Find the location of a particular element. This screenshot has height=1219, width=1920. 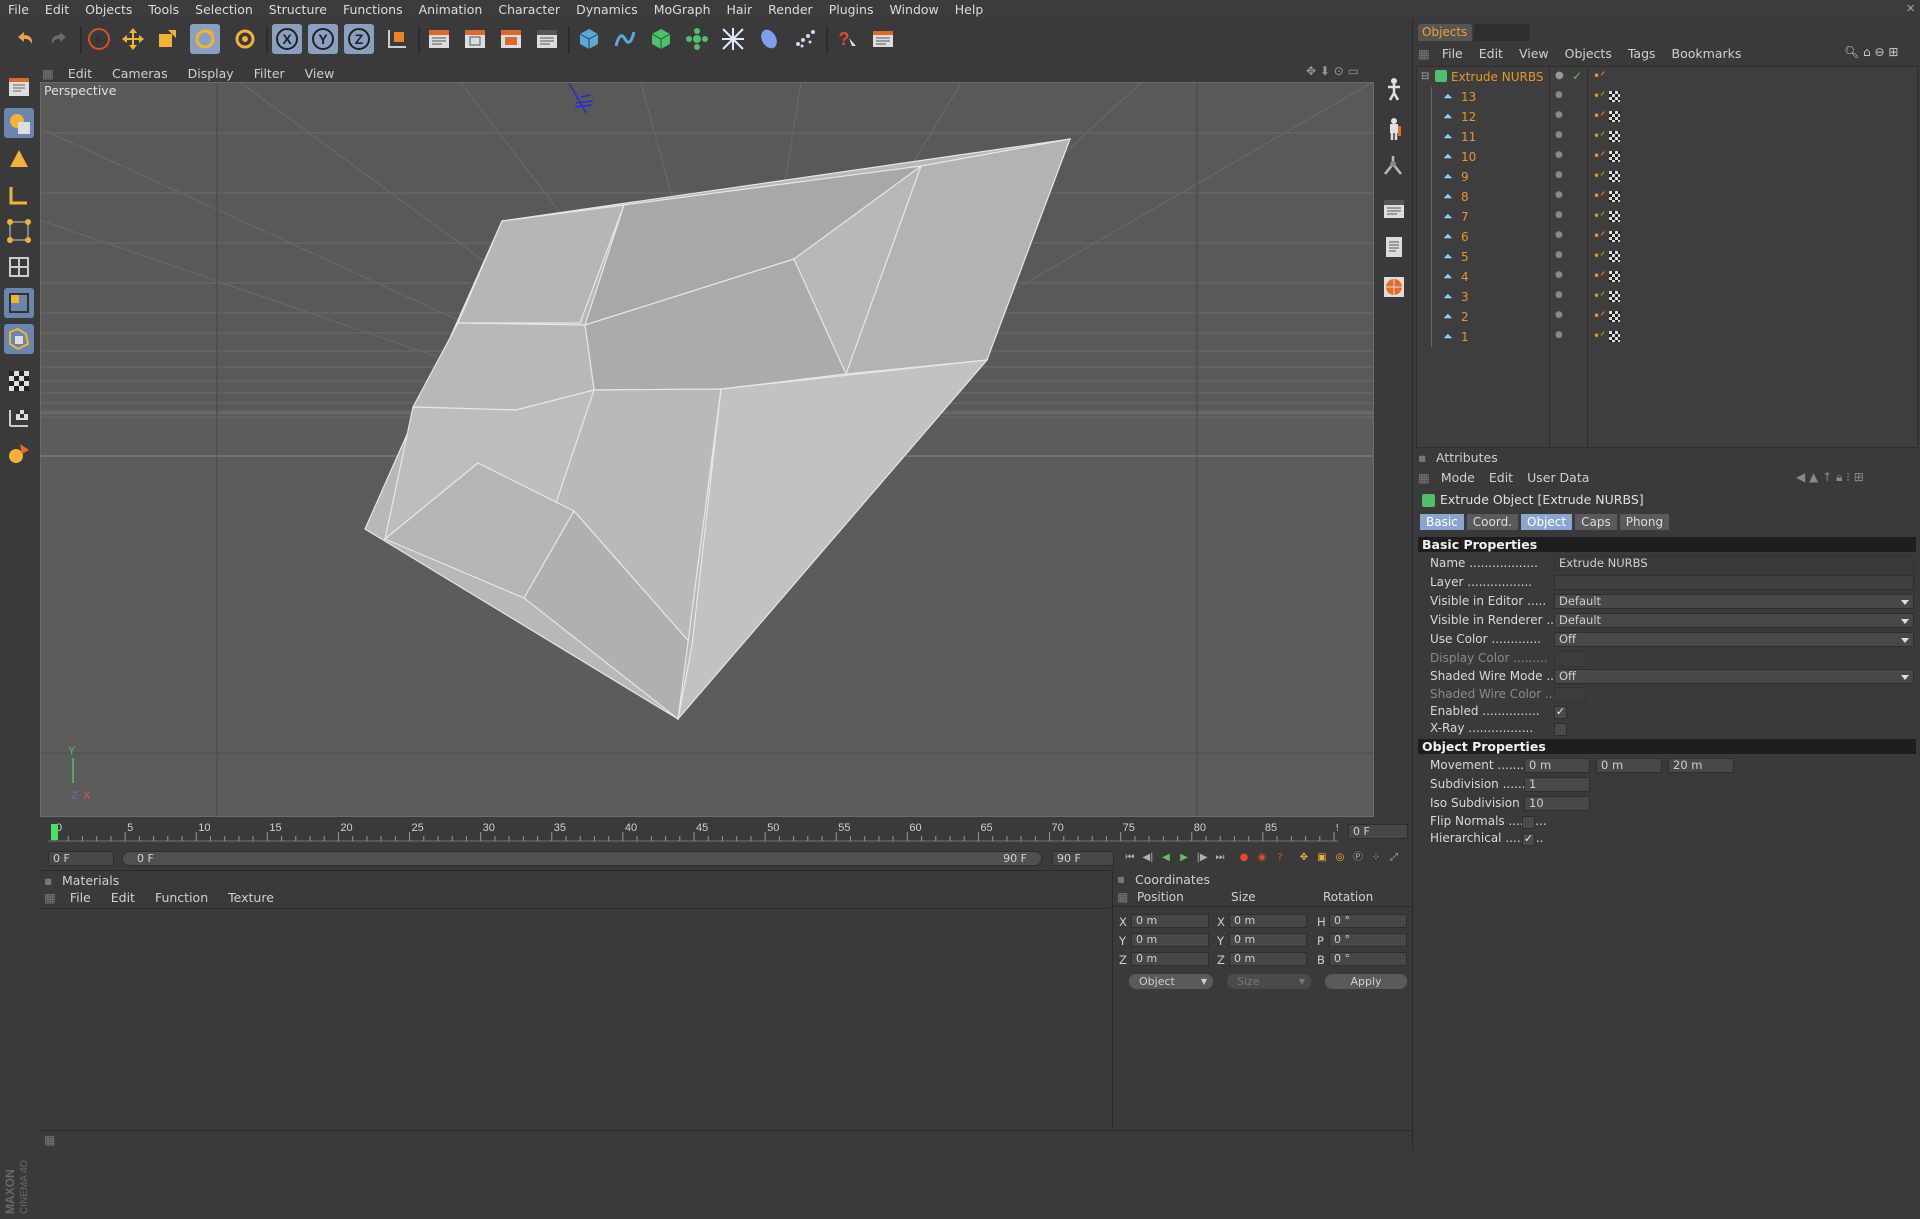

keyframe-selection-icon: ? is located at coordinates (1280, 858).